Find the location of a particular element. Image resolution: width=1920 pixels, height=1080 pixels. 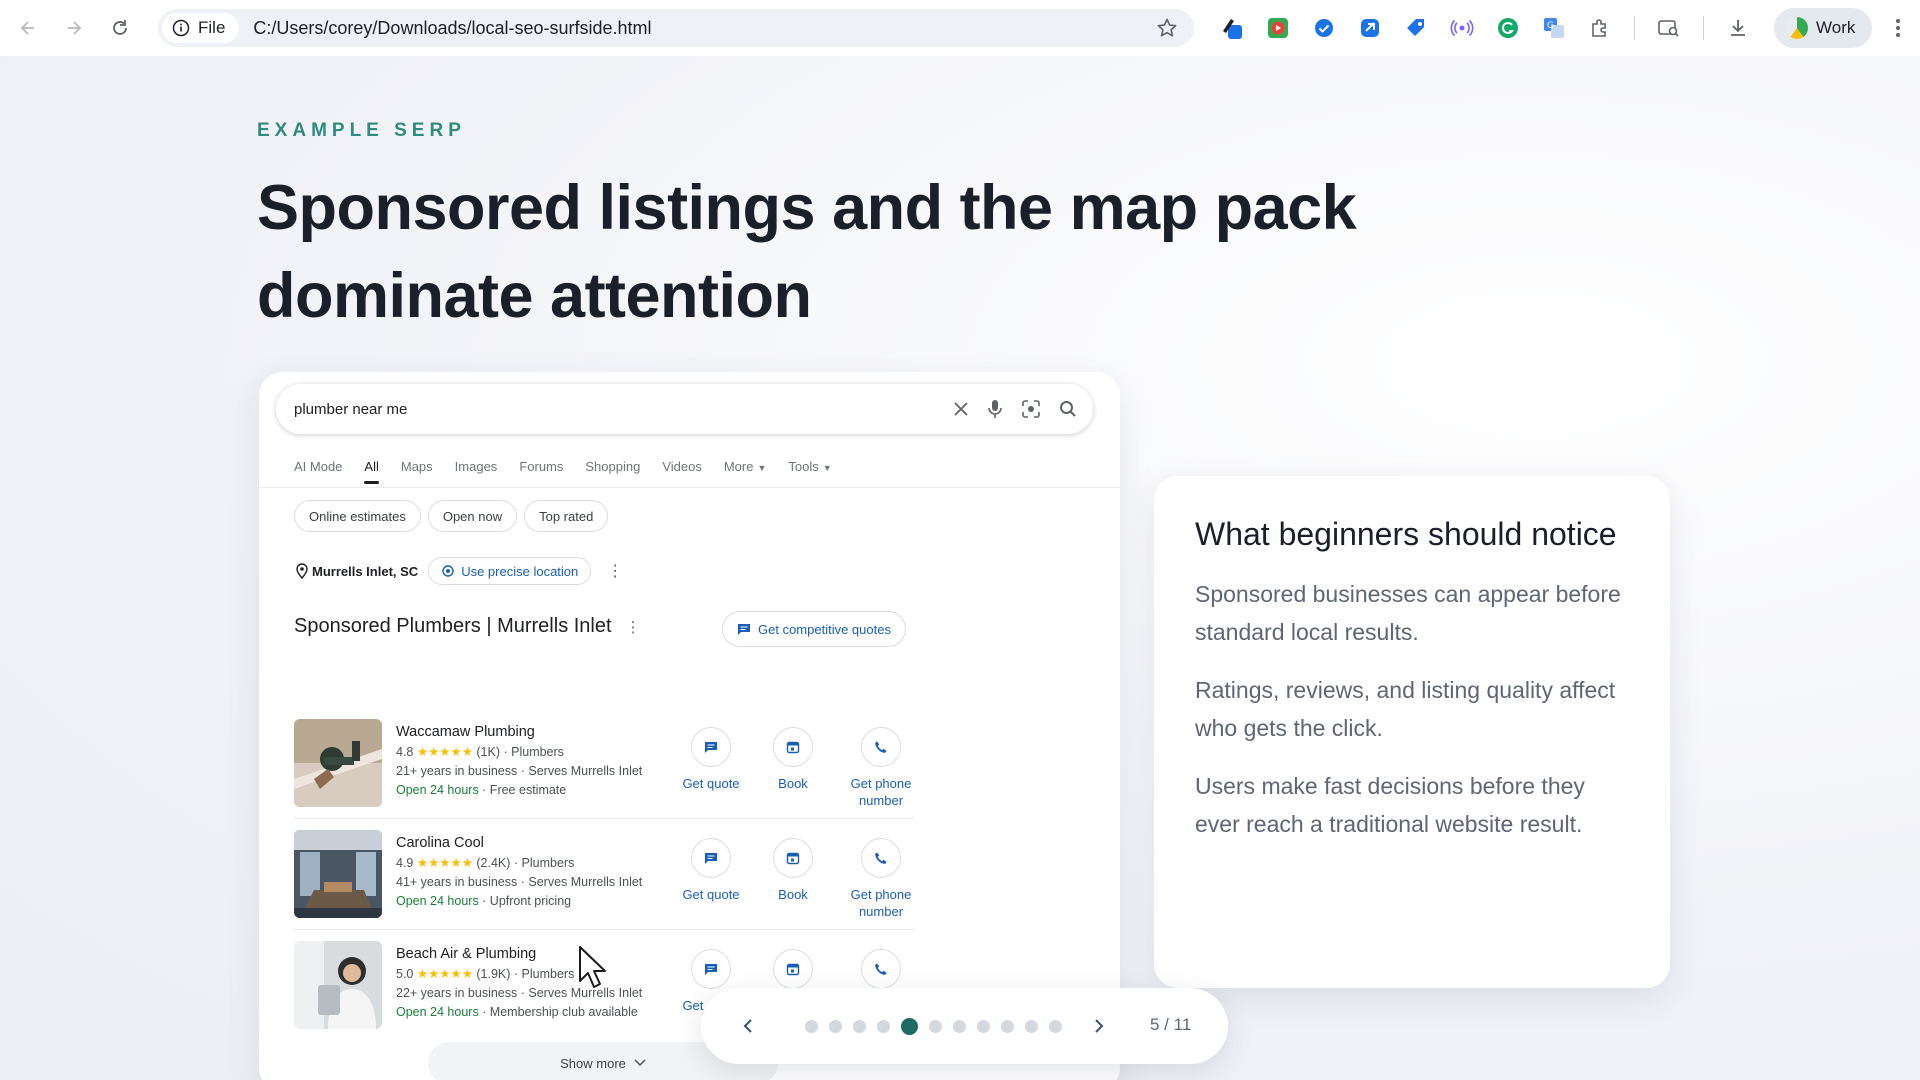

extensions-puzzle-icon is located at coordinates (1600, 28).